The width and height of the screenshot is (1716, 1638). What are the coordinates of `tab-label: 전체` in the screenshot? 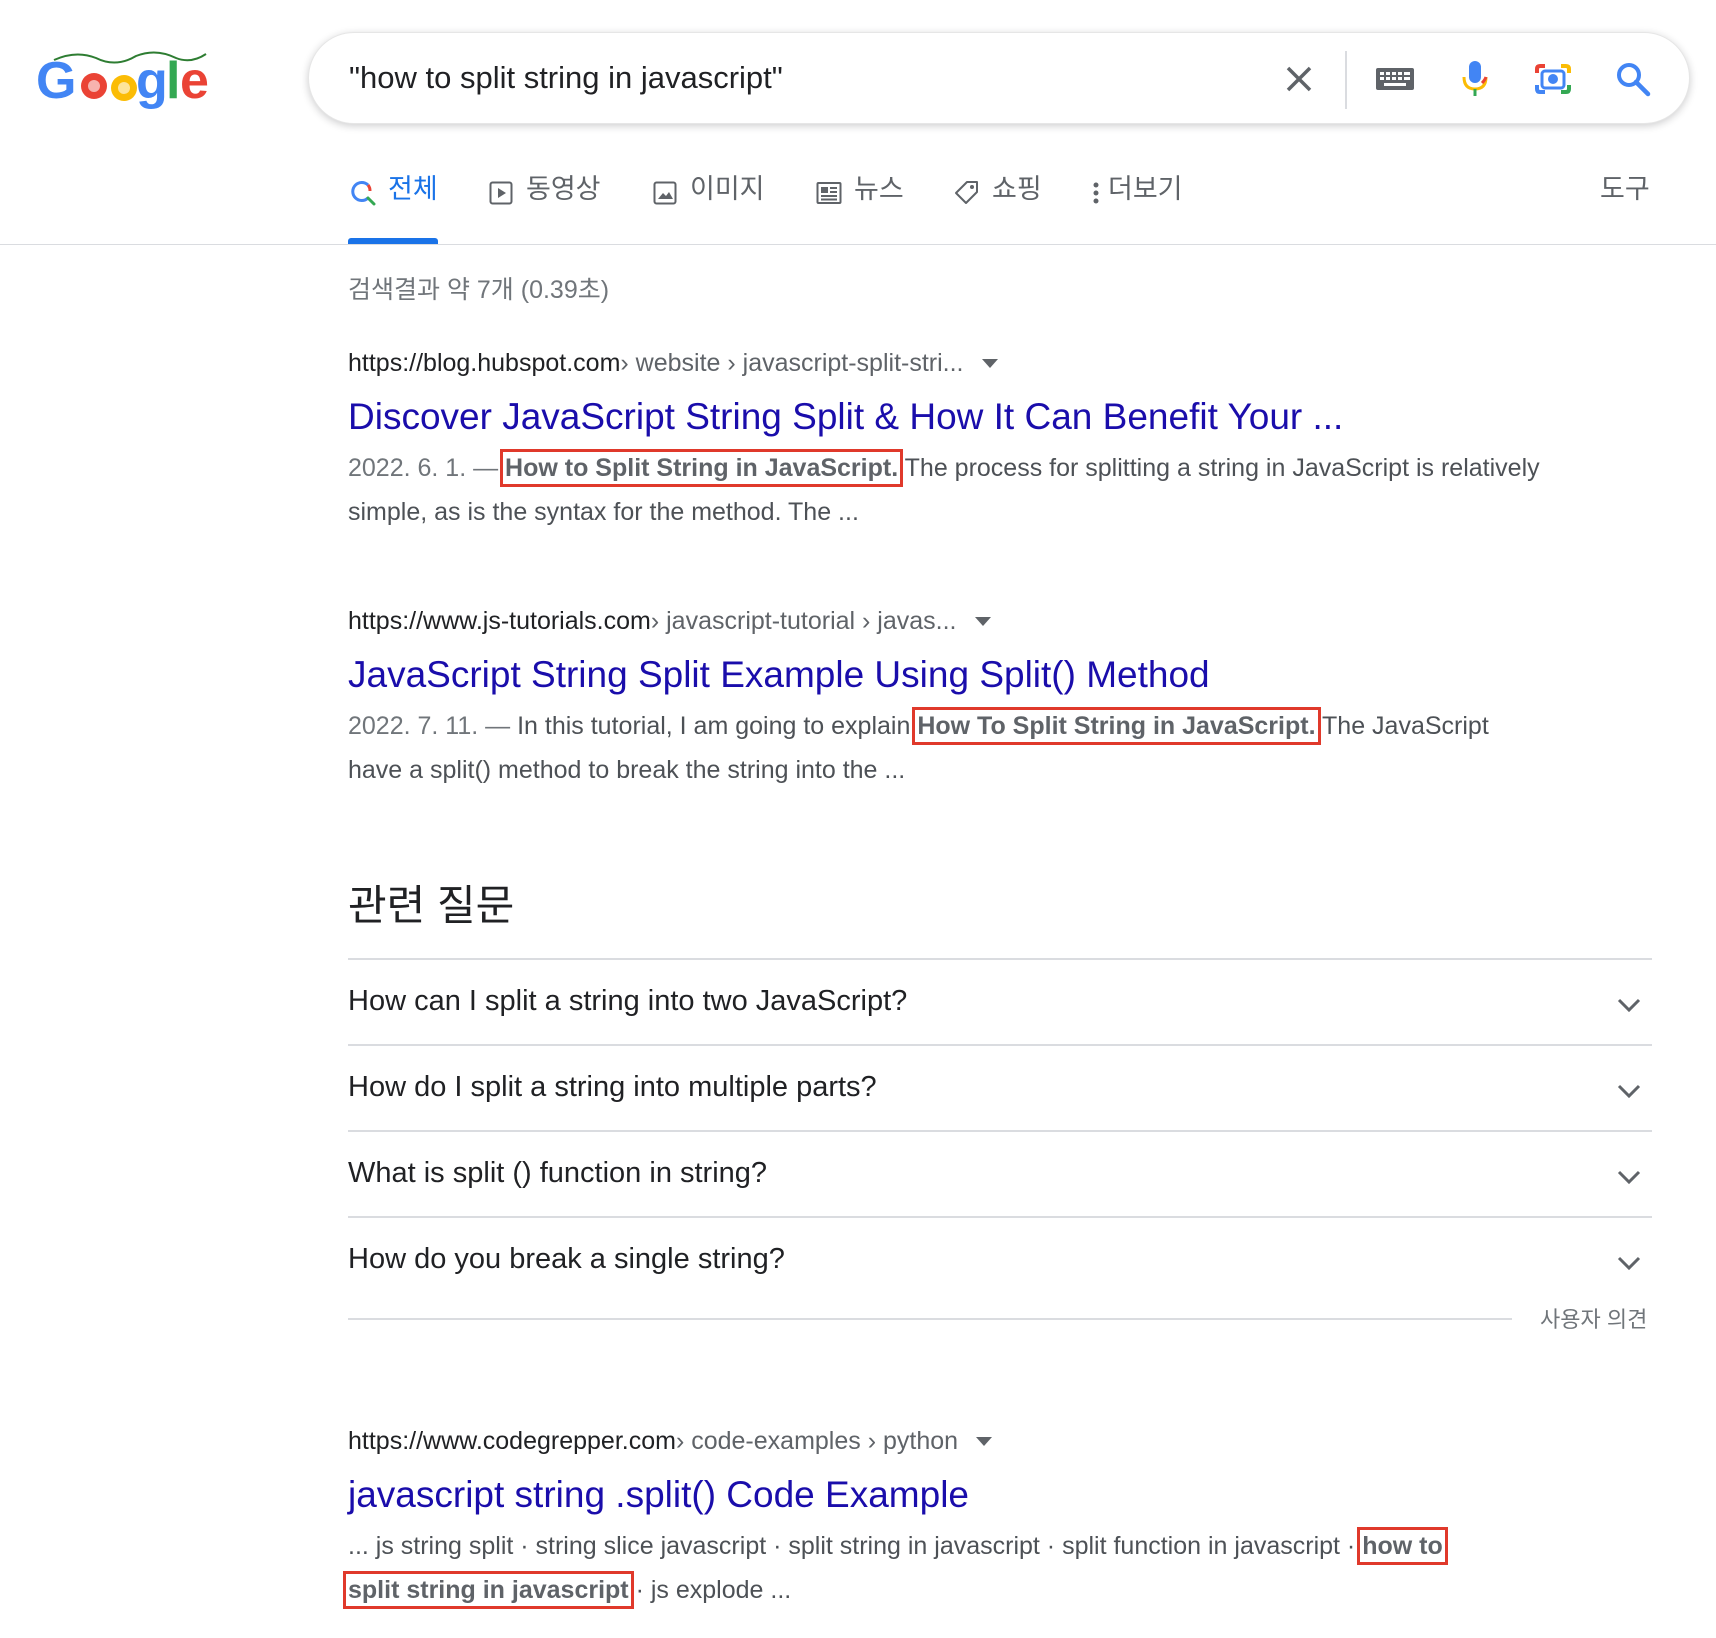 It's located at (413, 189).